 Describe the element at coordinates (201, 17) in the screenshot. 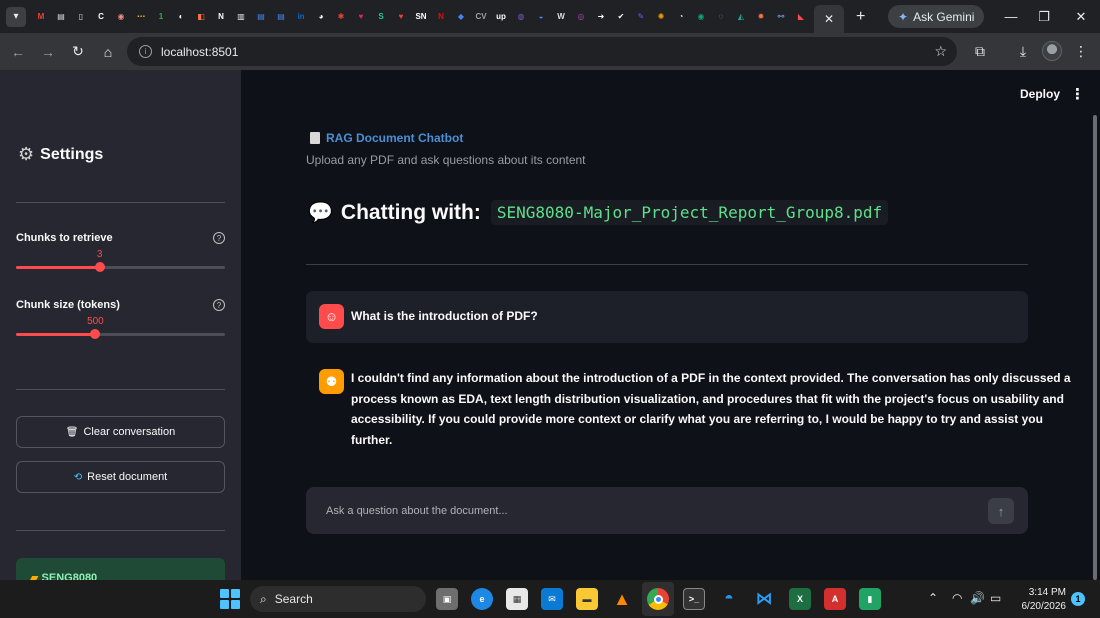

I see `app-icon: ◧` at that location.